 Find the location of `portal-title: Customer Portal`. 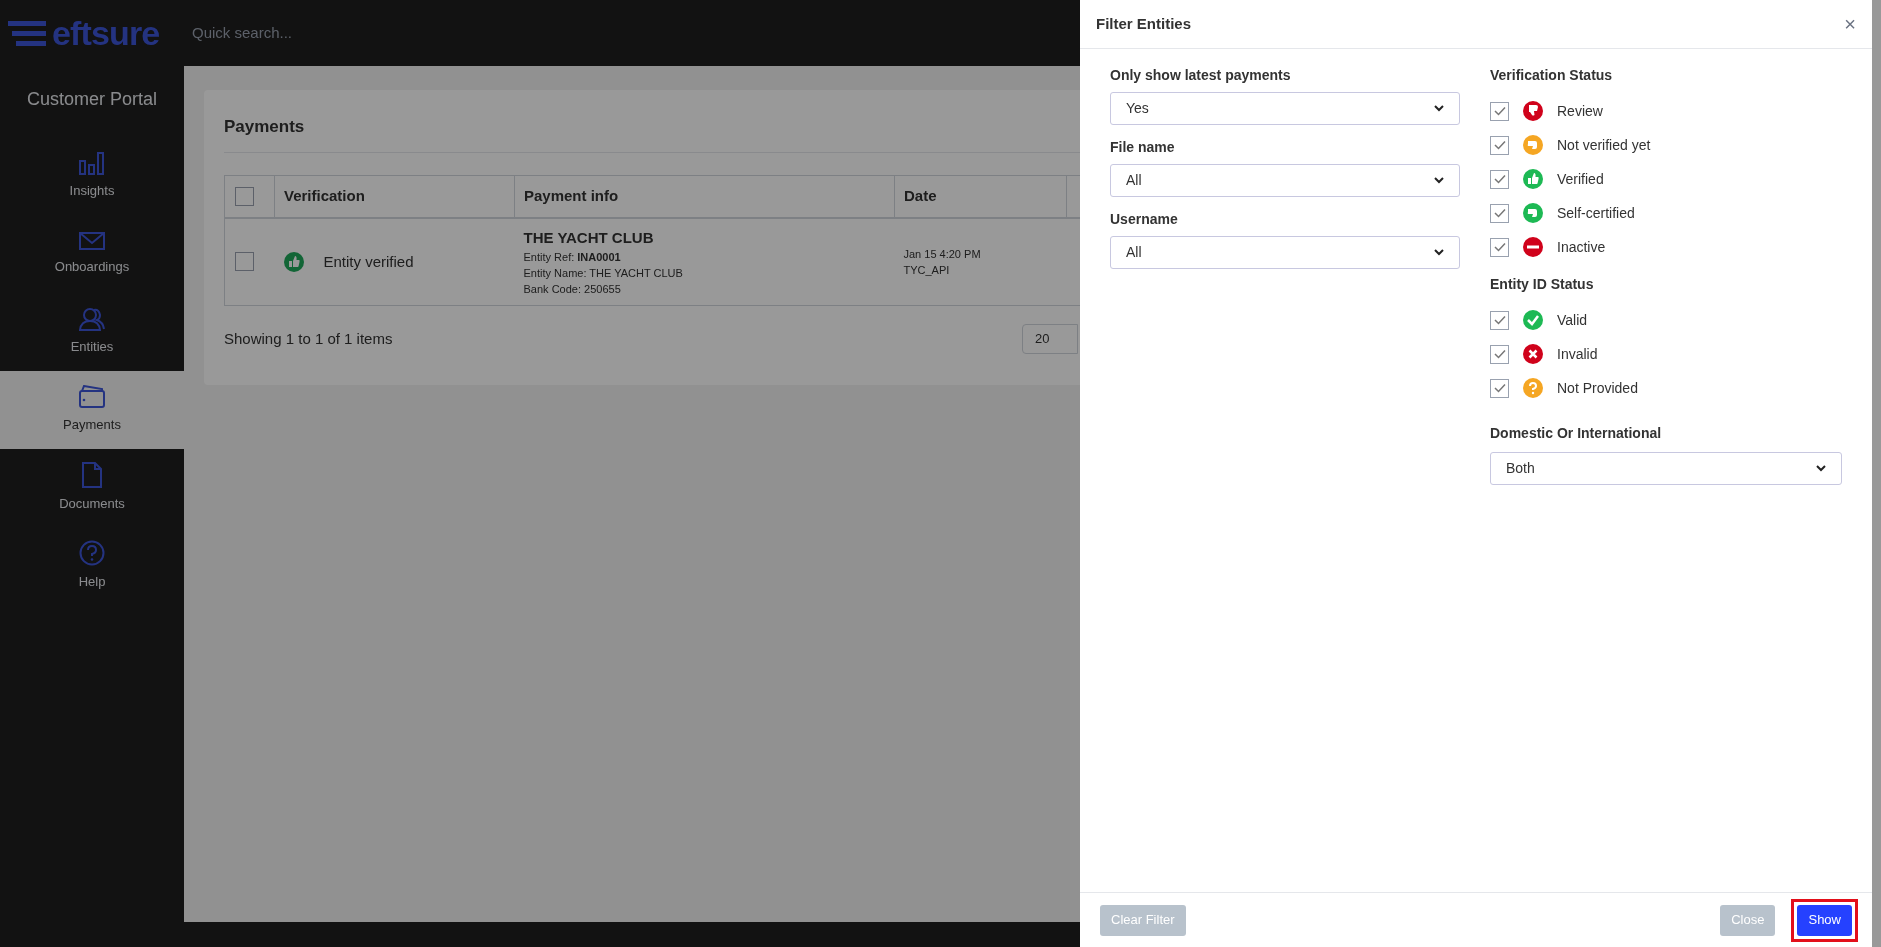

portal-title: Customer Portal is located at coordinates (91, 99).